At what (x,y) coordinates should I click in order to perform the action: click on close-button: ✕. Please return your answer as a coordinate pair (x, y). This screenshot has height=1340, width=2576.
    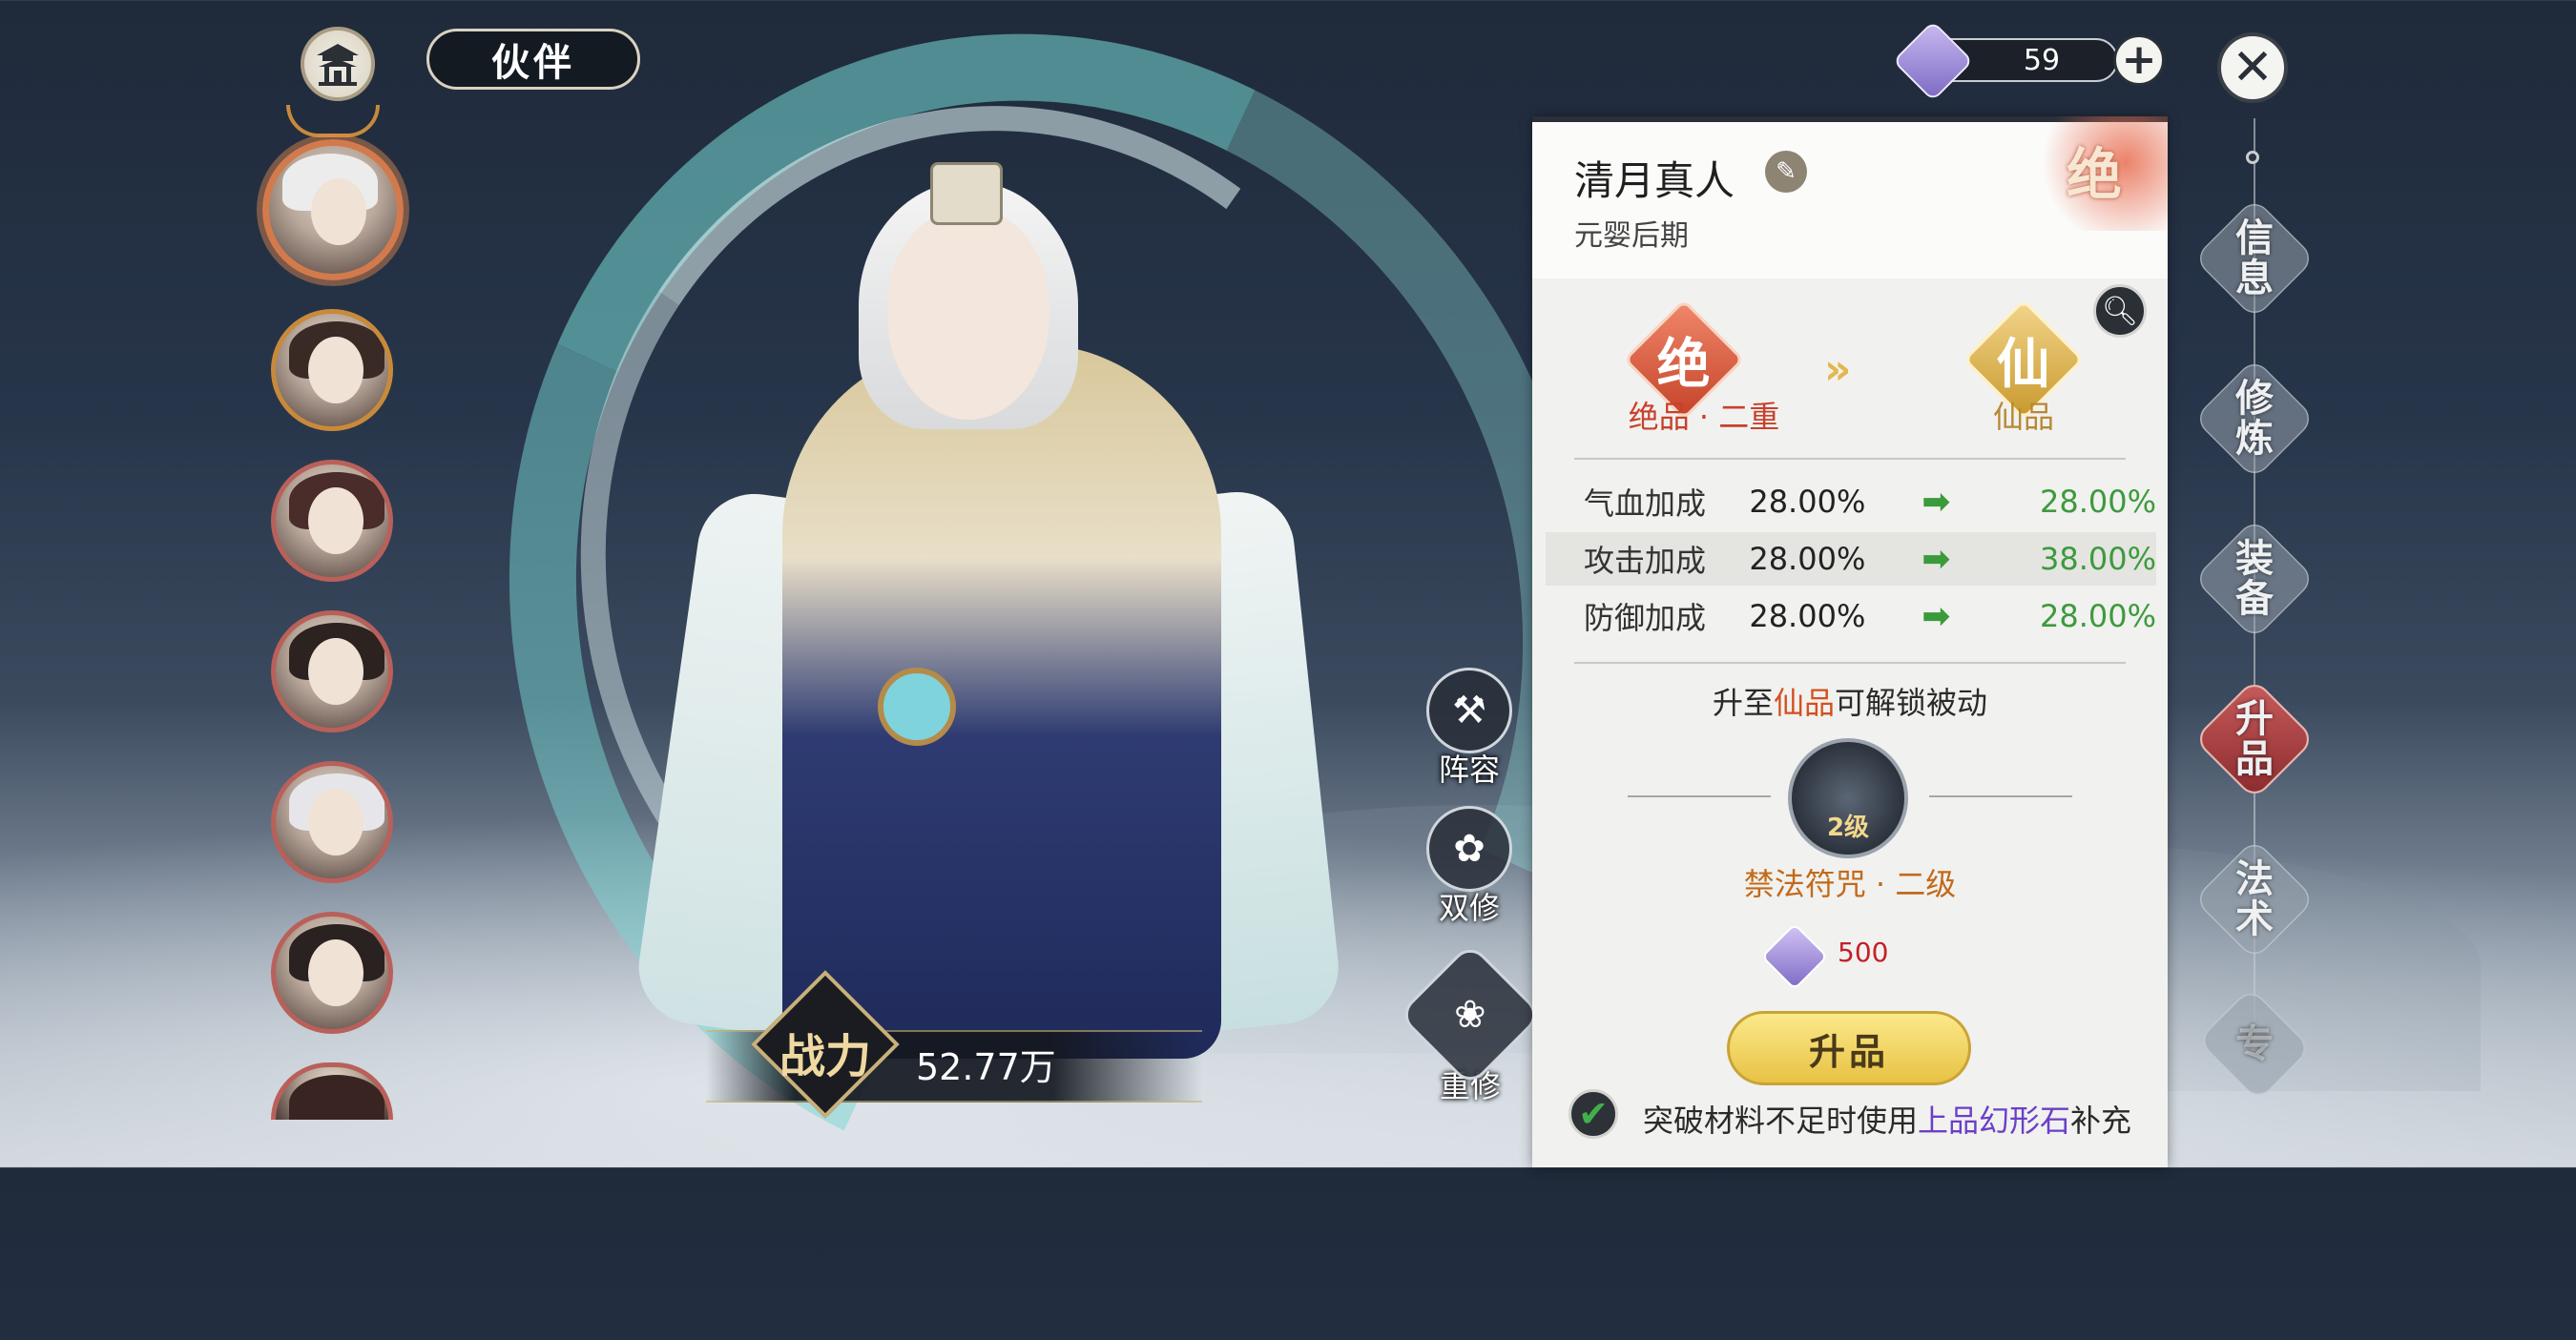
    Looking at the image, I should click on (2252, 67).